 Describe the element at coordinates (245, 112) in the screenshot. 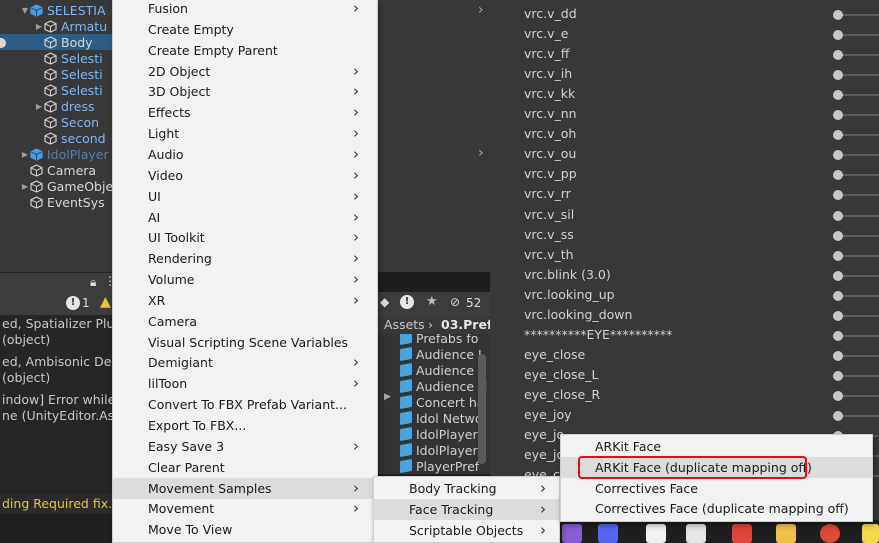

I see `menu-item-effects: Effects ›` at that location.